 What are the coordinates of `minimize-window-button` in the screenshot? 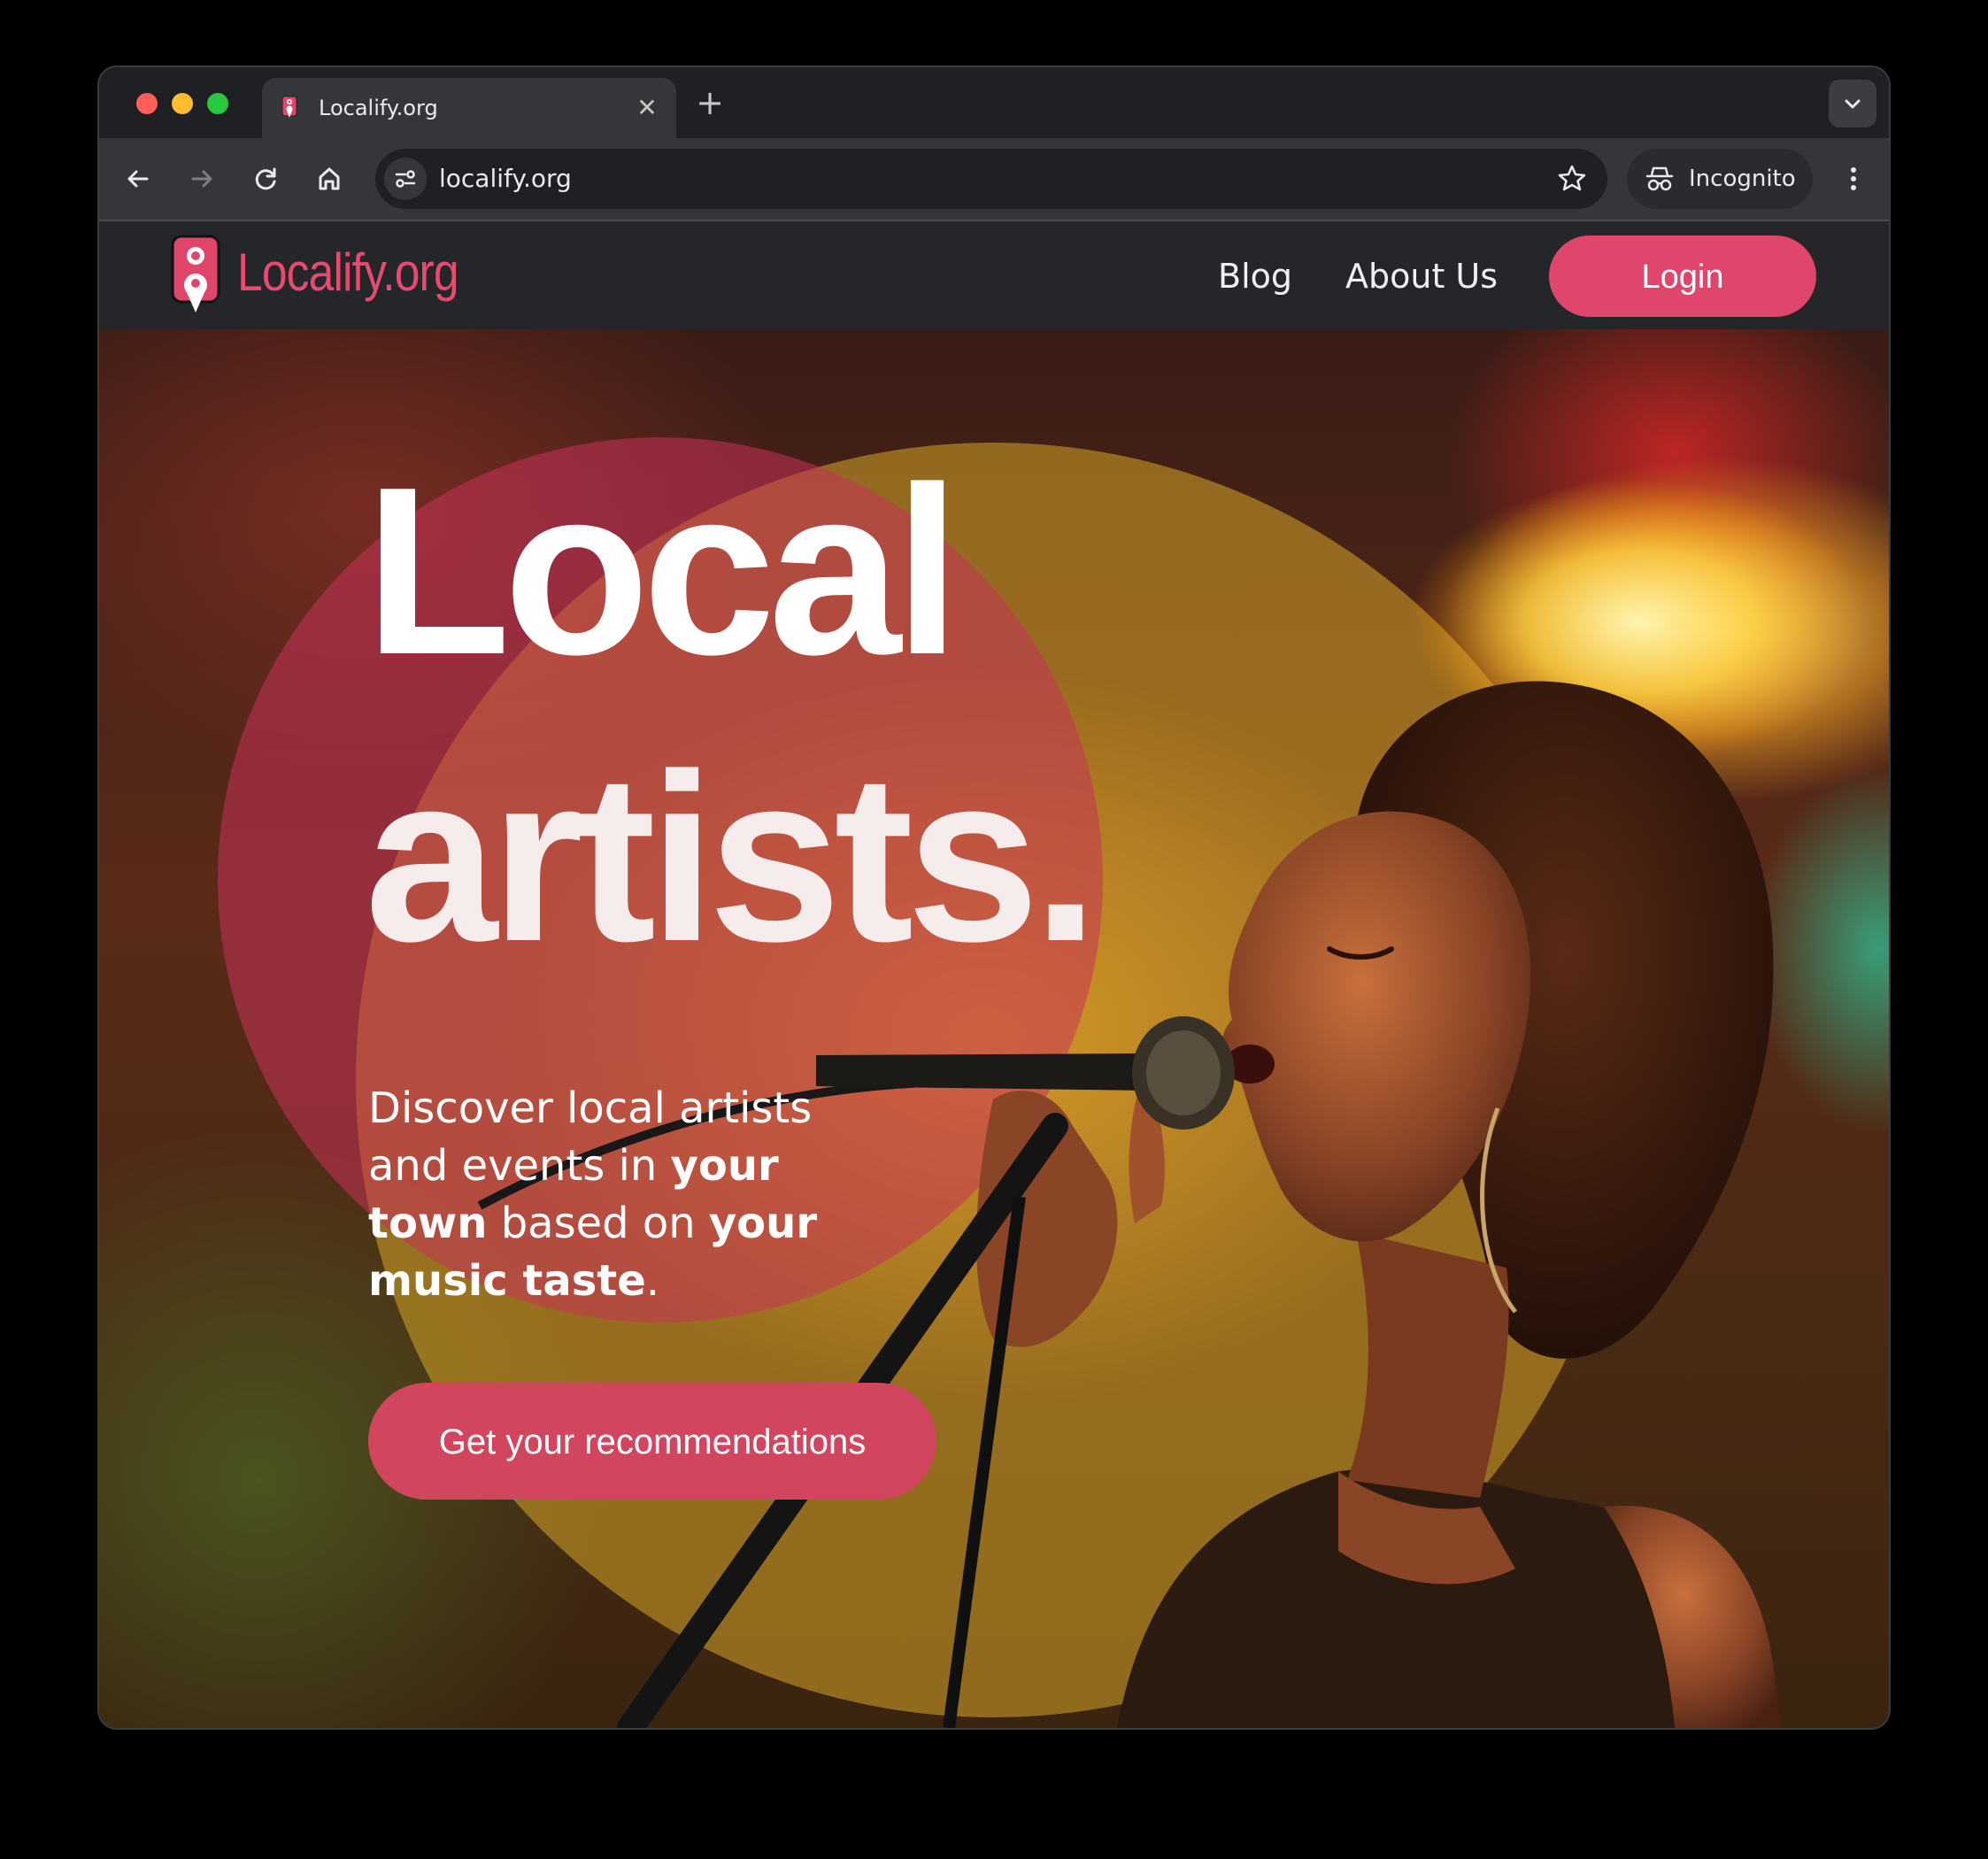 It's located at (182, 104).